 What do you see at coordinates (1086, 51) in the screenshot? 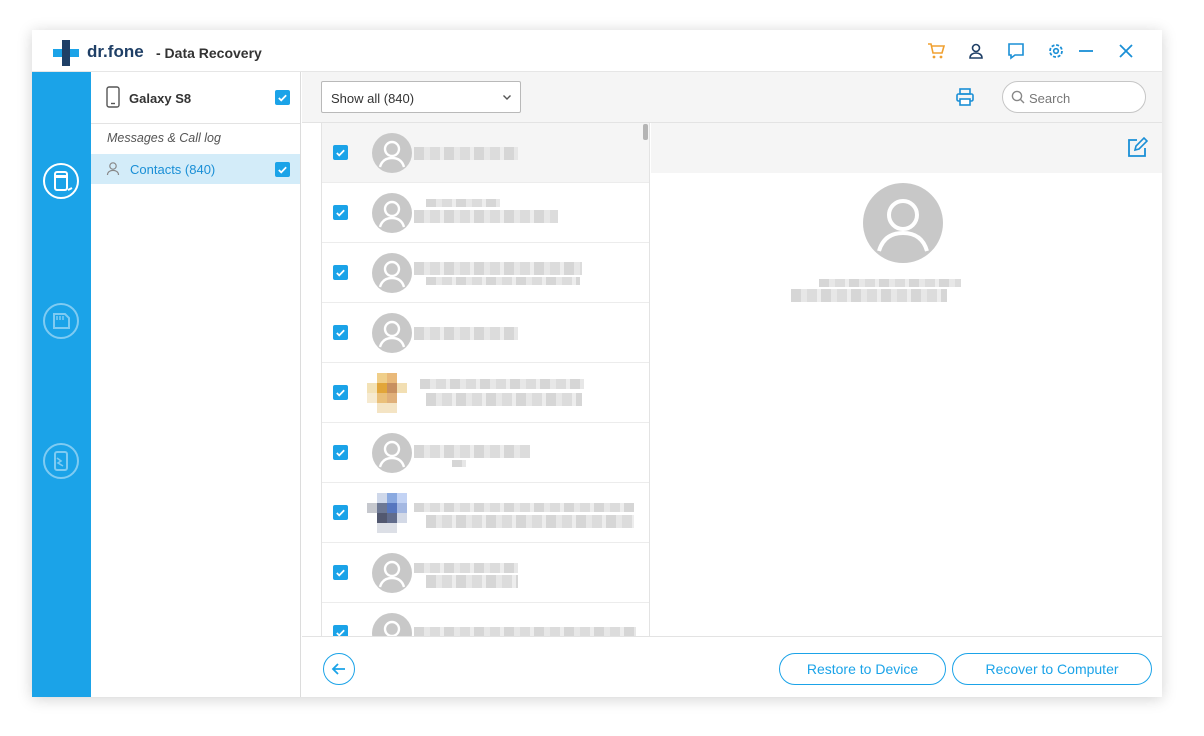
I see `minimize-icon` at bounding box center [1086, 51].